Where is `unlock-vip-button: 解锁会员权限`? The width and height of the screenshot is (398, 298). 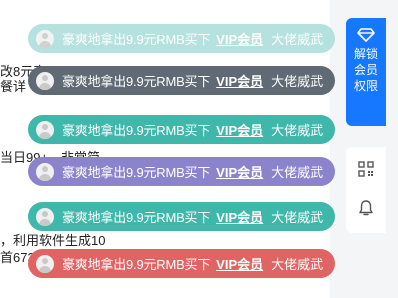 unlock-vip-button: 解锁会员权限 is located at coordinates (366, 72).